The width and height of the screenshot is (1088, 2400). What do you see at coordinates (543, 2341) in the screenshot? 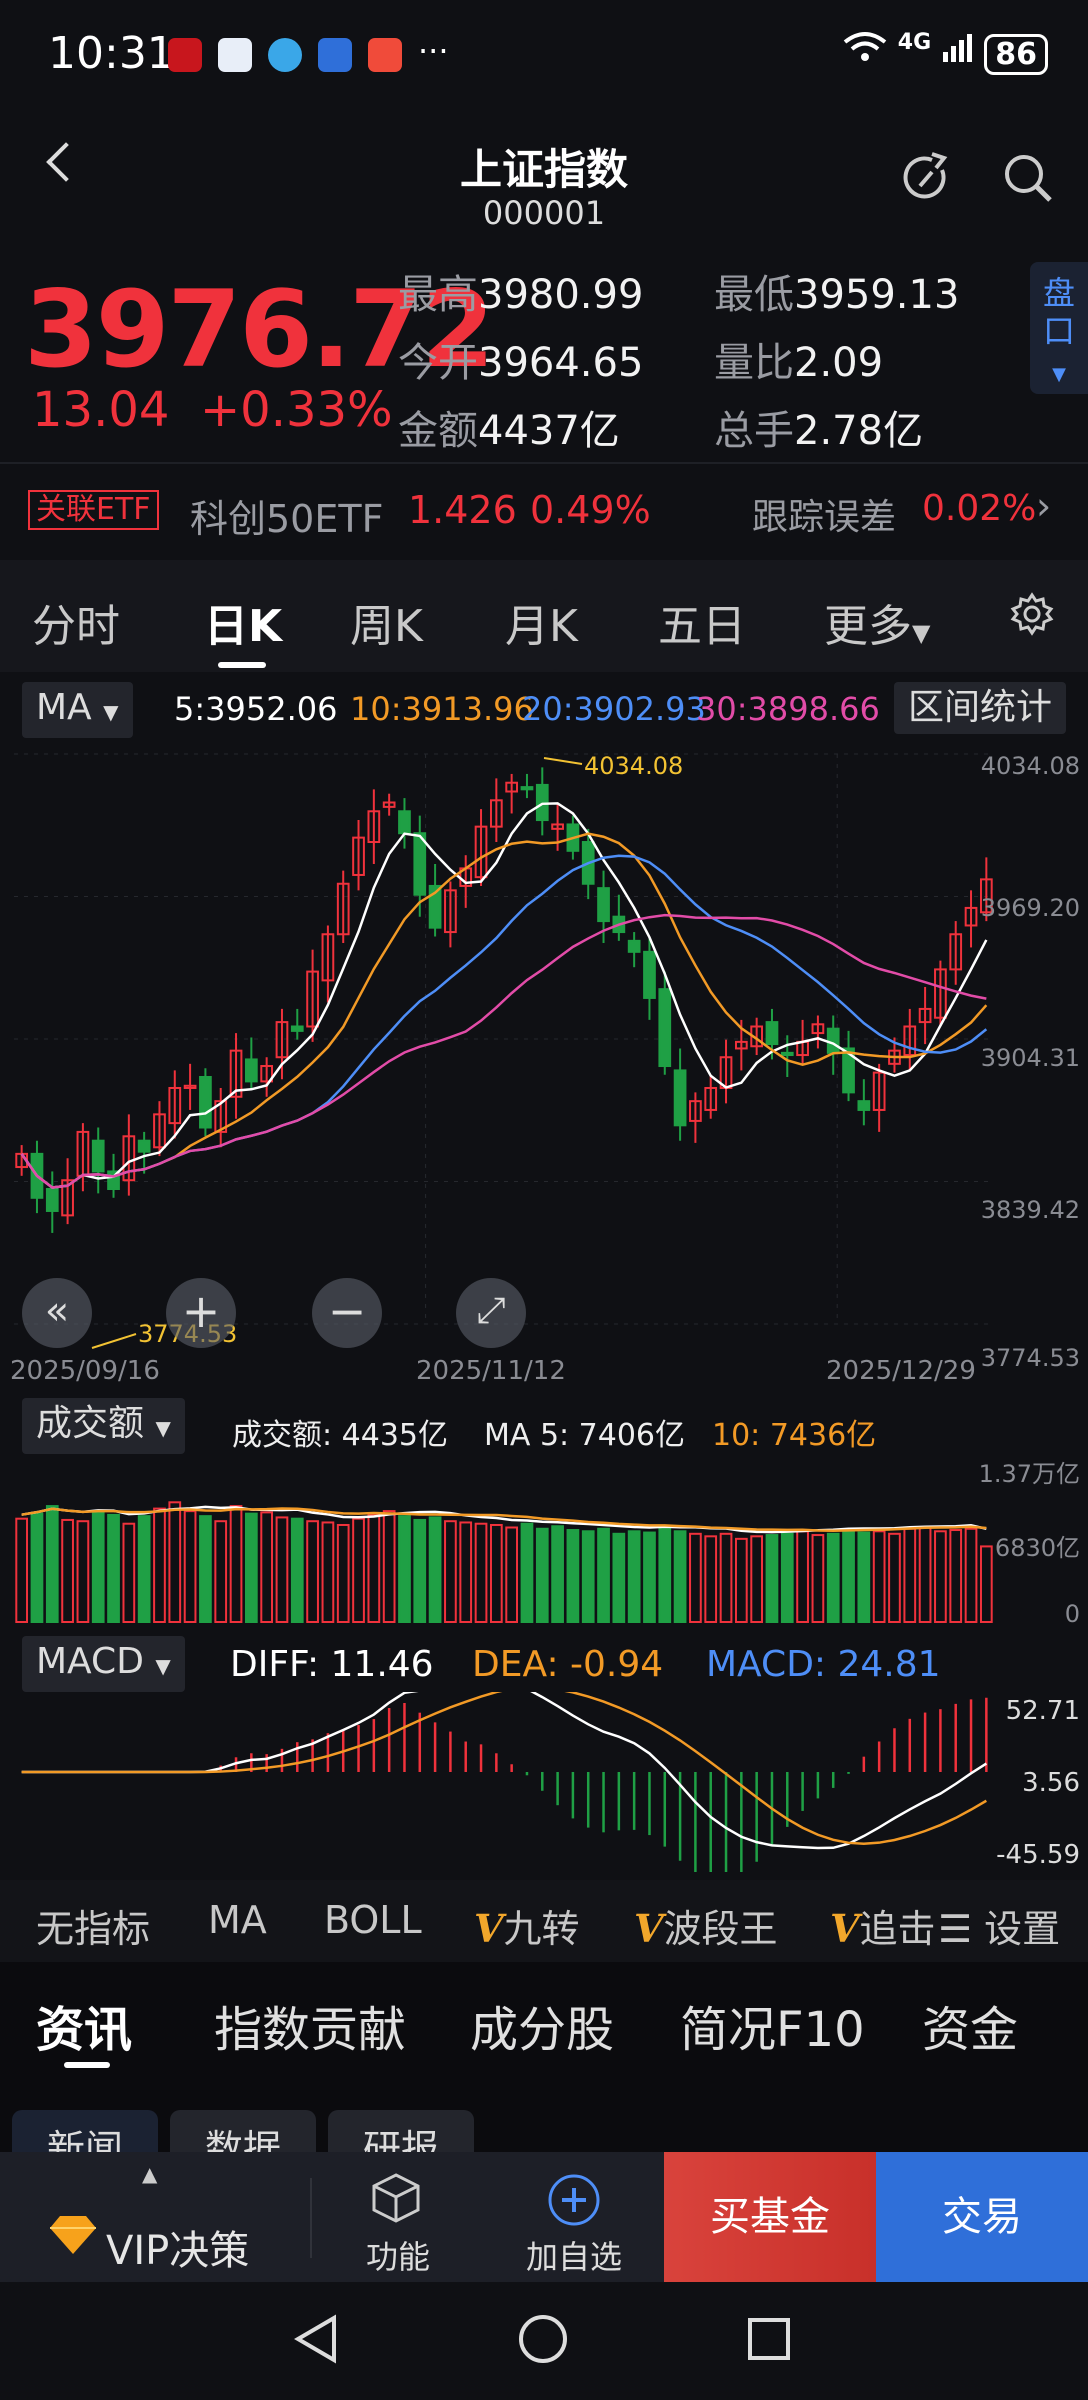
I see `nav-home-icon` at bounding box center [543, 2341].